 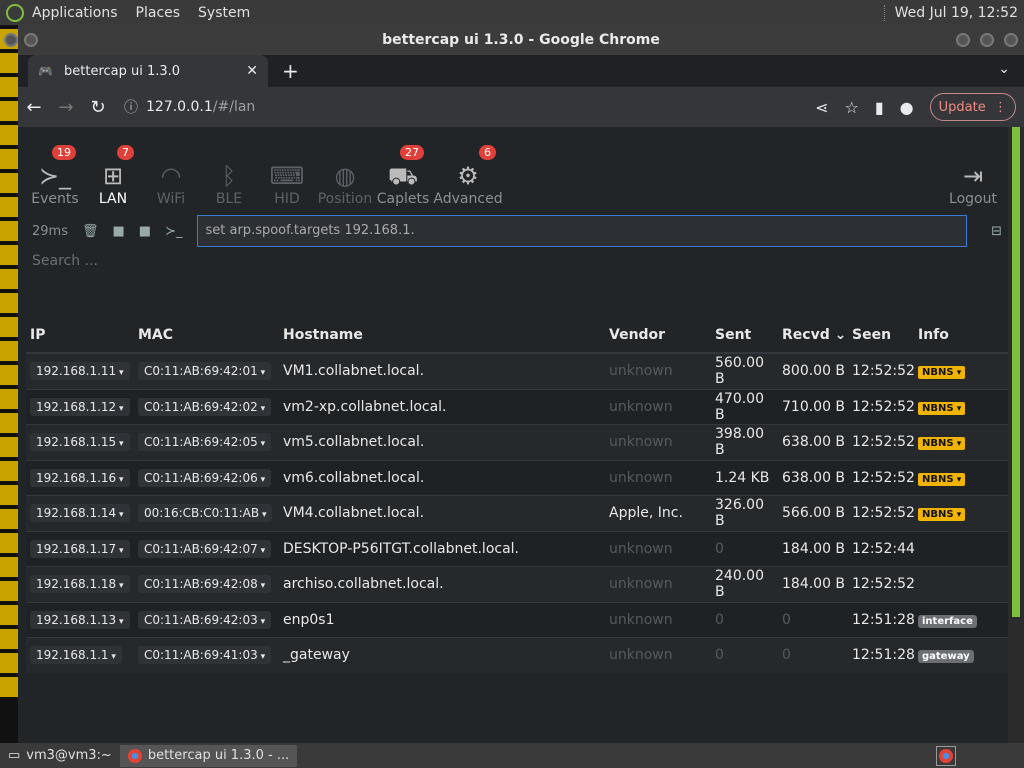 What do you see at coordinates (814, 477) in the screenshot?
I see `recvd-cell: 638.00 B` at bounding box center [814, 477].